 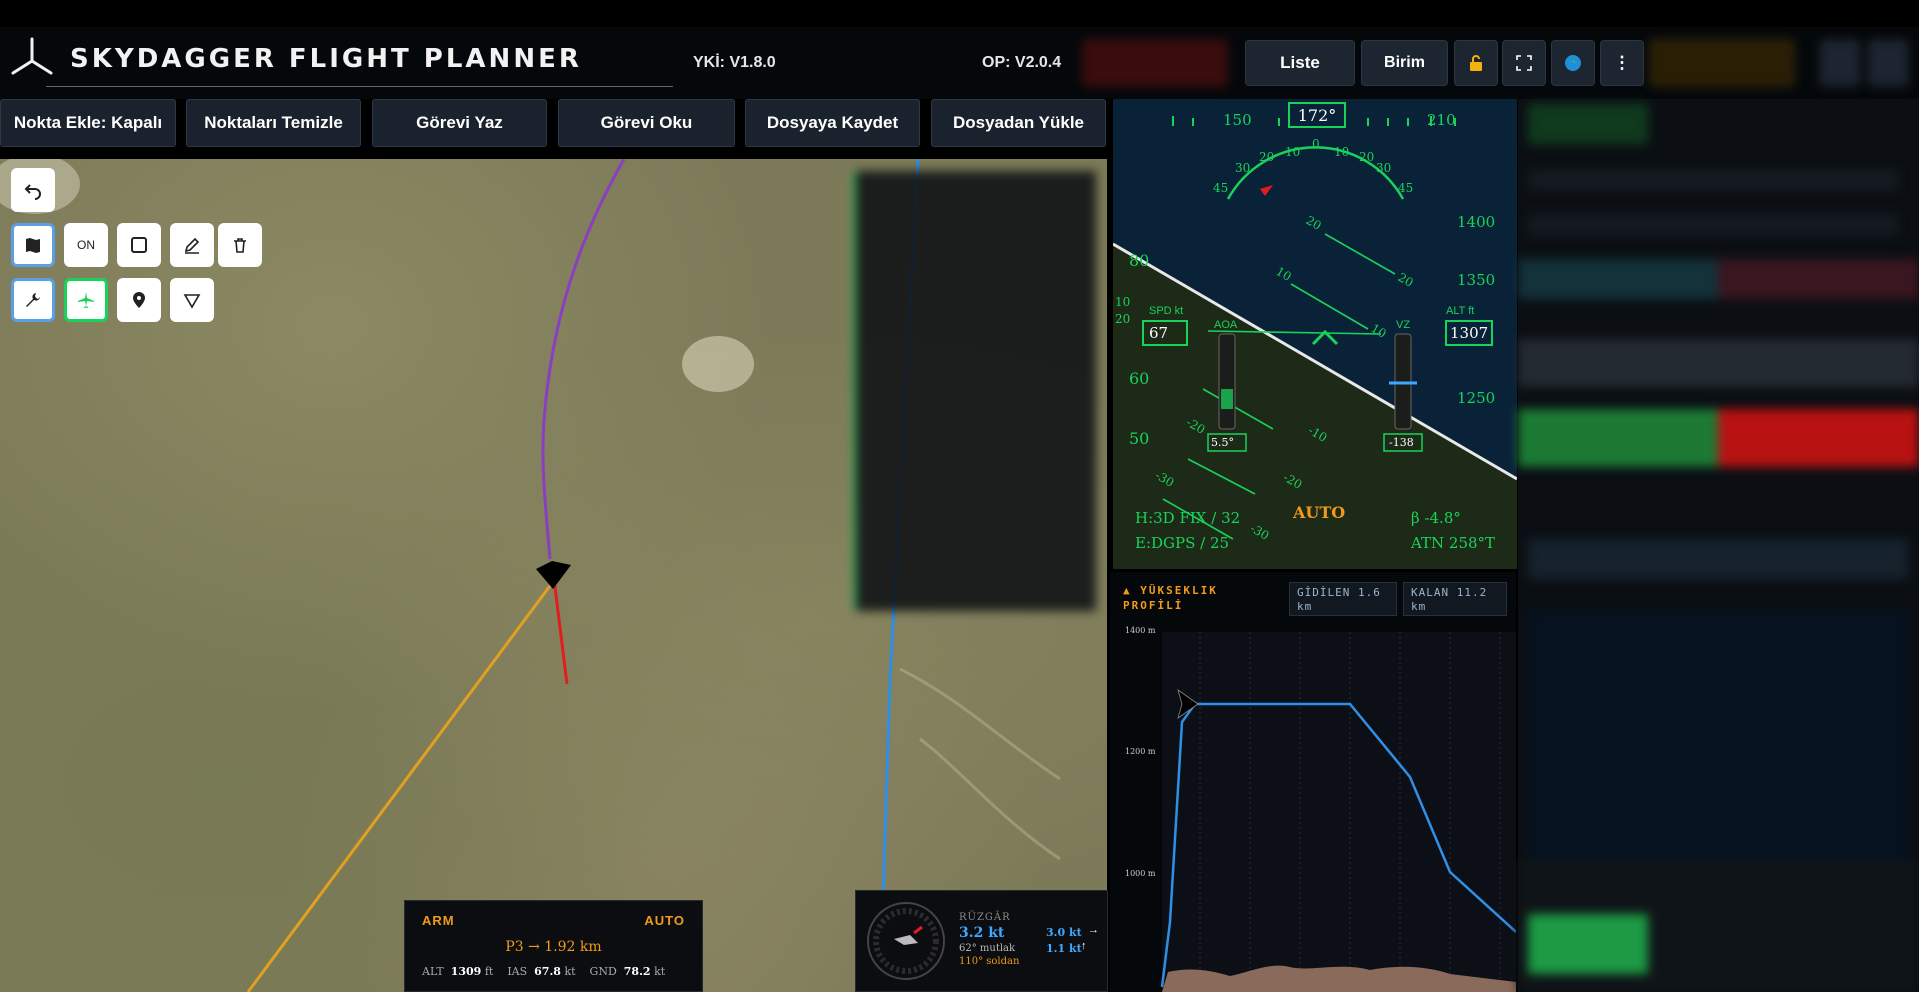 I want to click on lock-icon, so click(x=1476, y=63).